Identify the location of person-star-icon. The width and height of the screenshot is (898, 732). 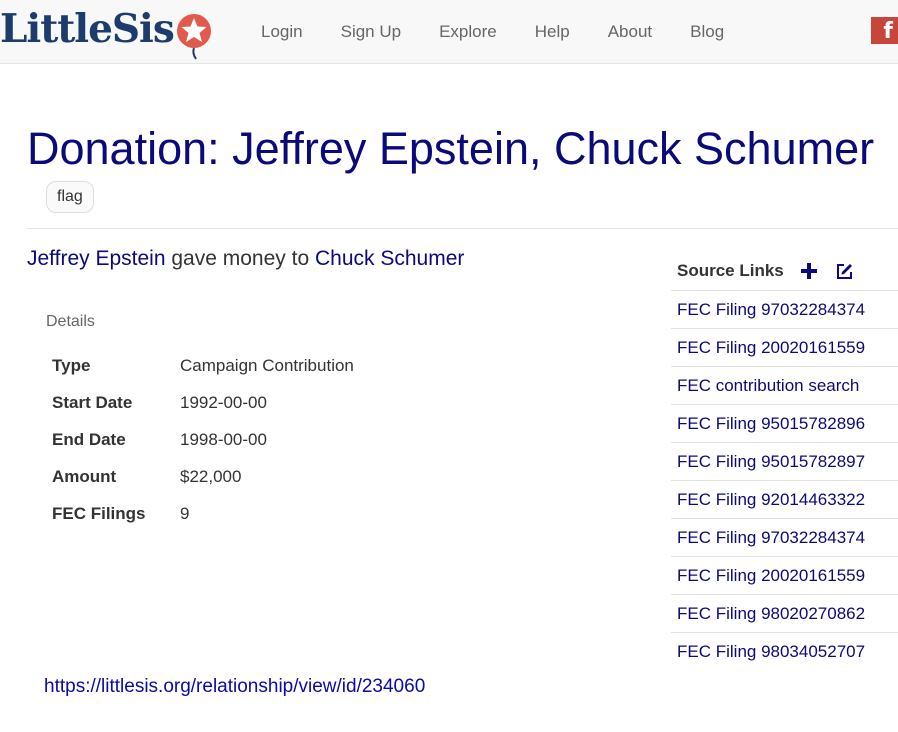
(194, 36).